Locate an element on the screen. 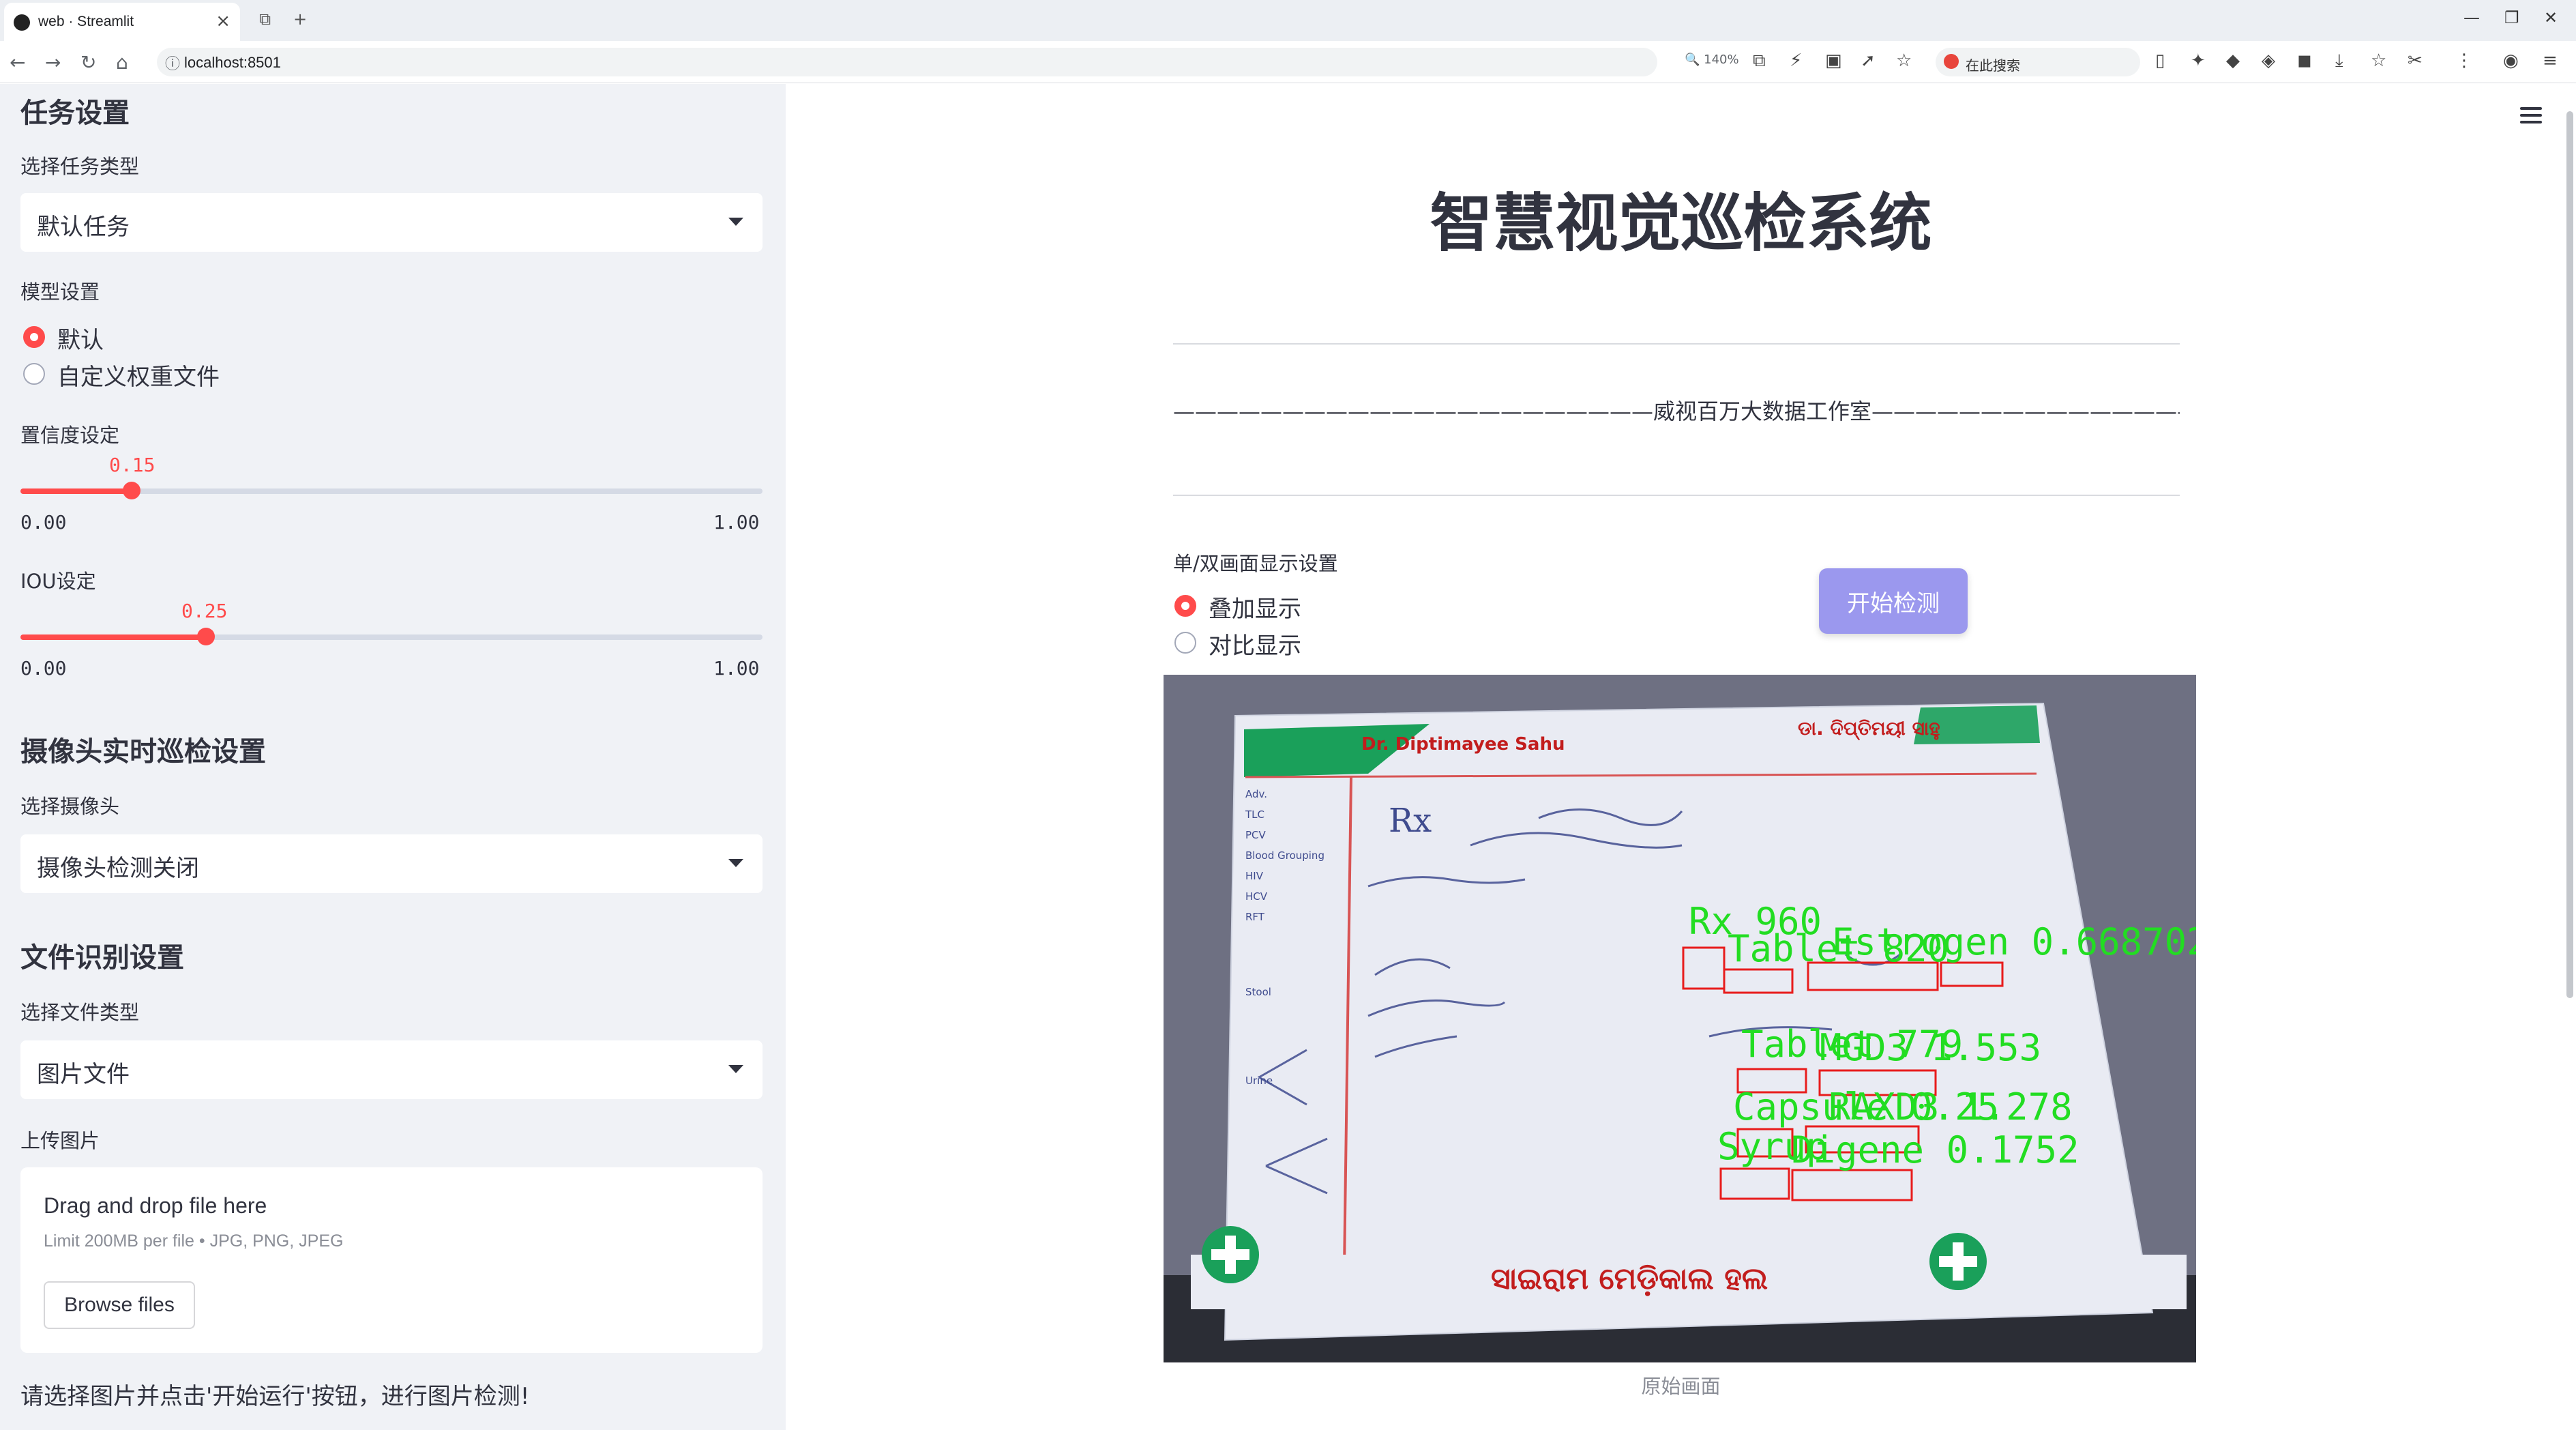 The width and height of the screenshot is (2576, 1430). confidence-slider is located at coordinates (391, 491).